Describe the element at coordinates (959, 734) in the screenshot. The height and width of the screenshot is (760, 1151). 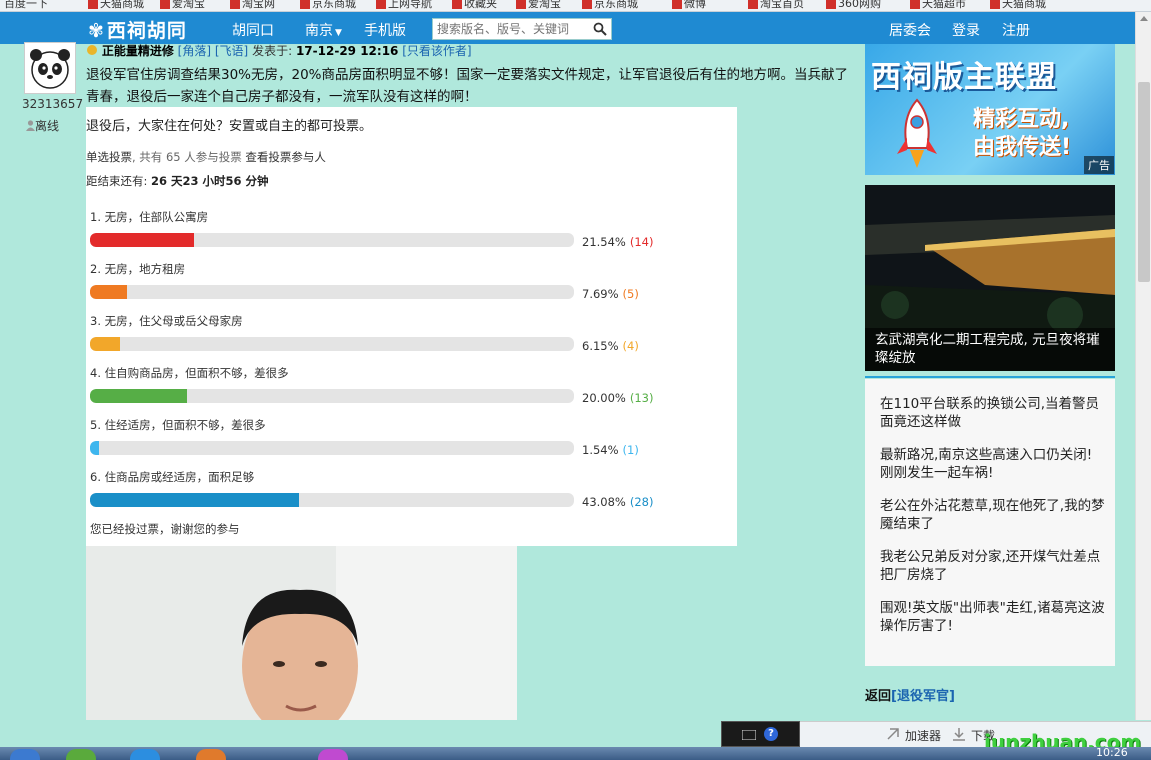
I see `download-icon` at that location.